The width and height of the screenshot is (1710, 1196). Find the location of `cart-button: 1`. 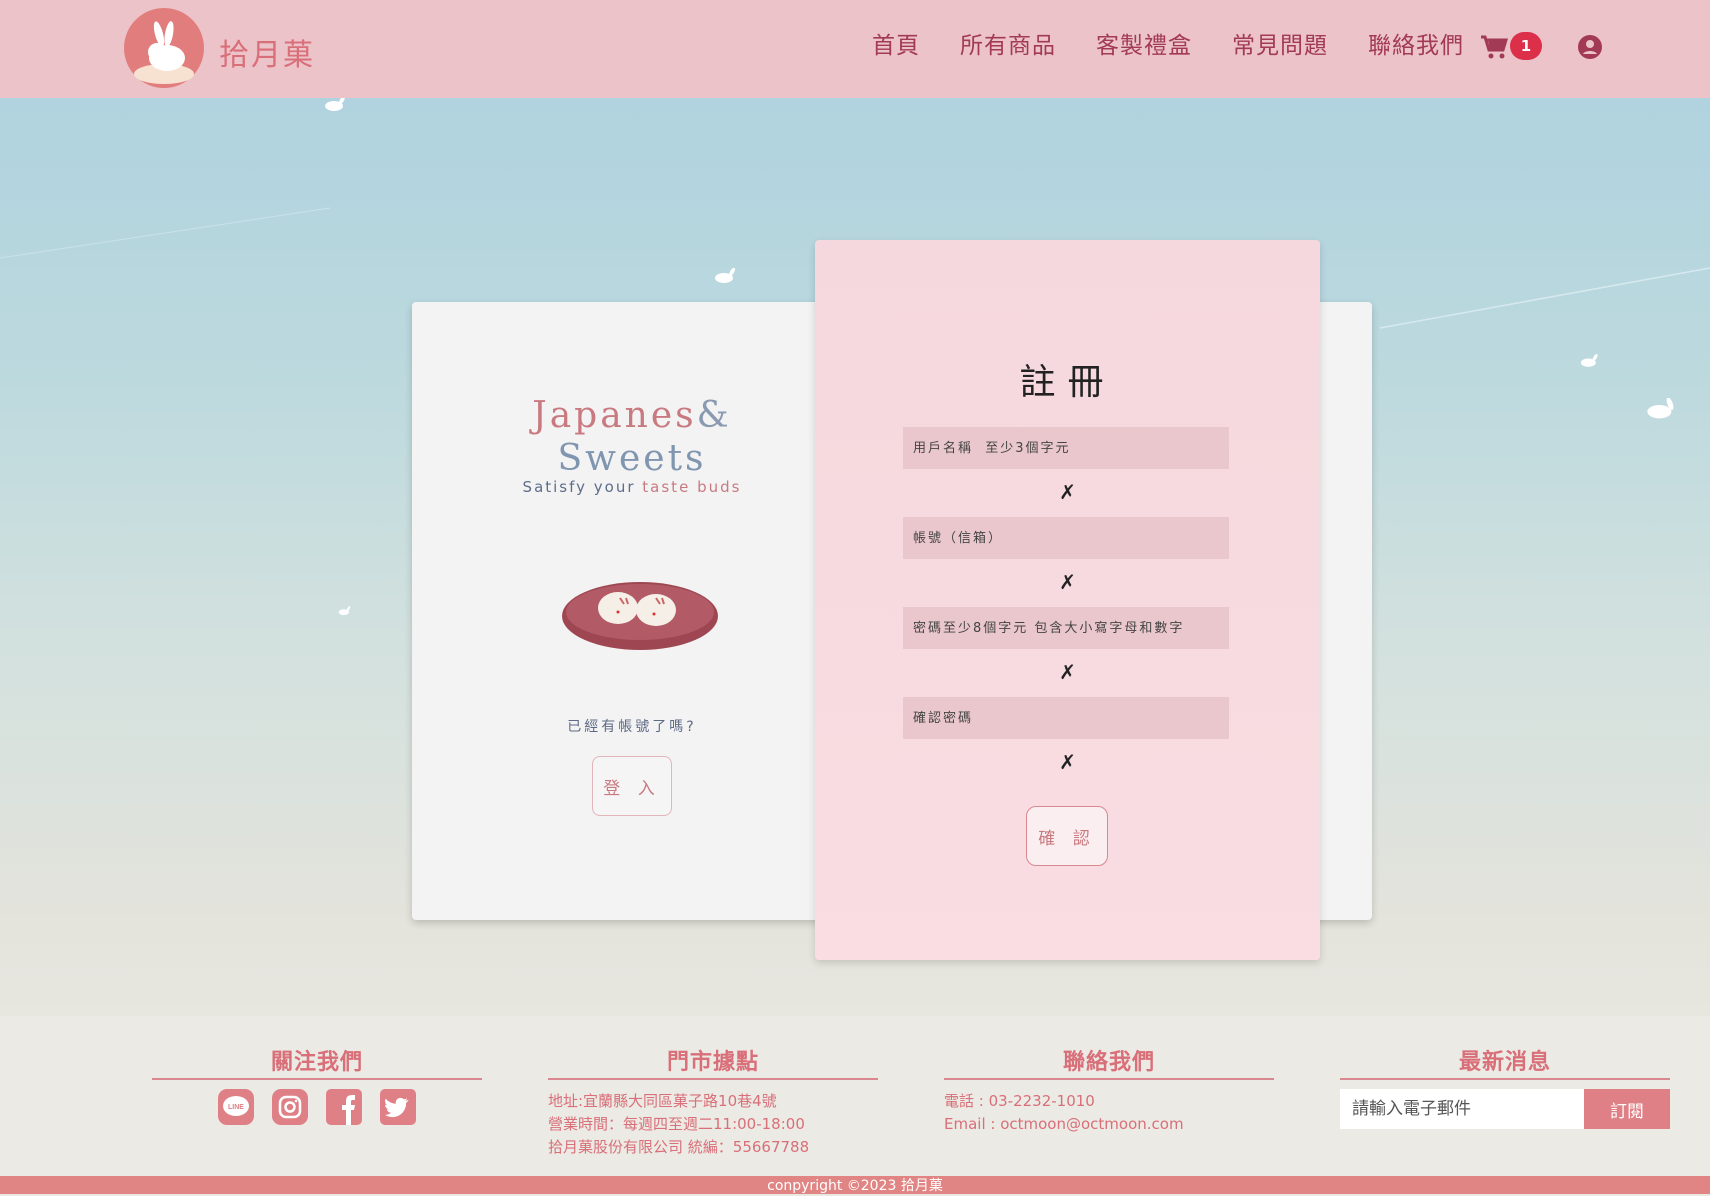

cart-button: 1 is located at coordinates (1512, 48).